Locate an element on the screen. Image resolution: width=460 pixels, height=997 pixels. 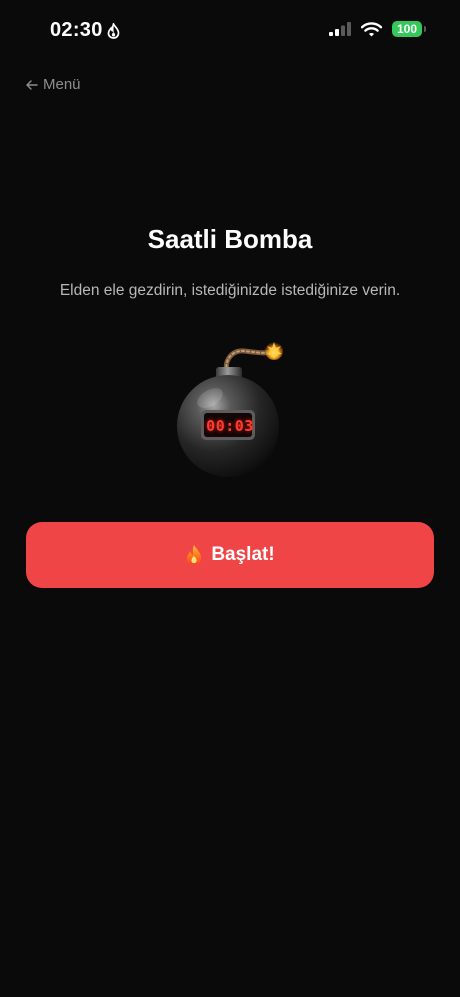
wifi-icon is located at coordinates (371, 28).